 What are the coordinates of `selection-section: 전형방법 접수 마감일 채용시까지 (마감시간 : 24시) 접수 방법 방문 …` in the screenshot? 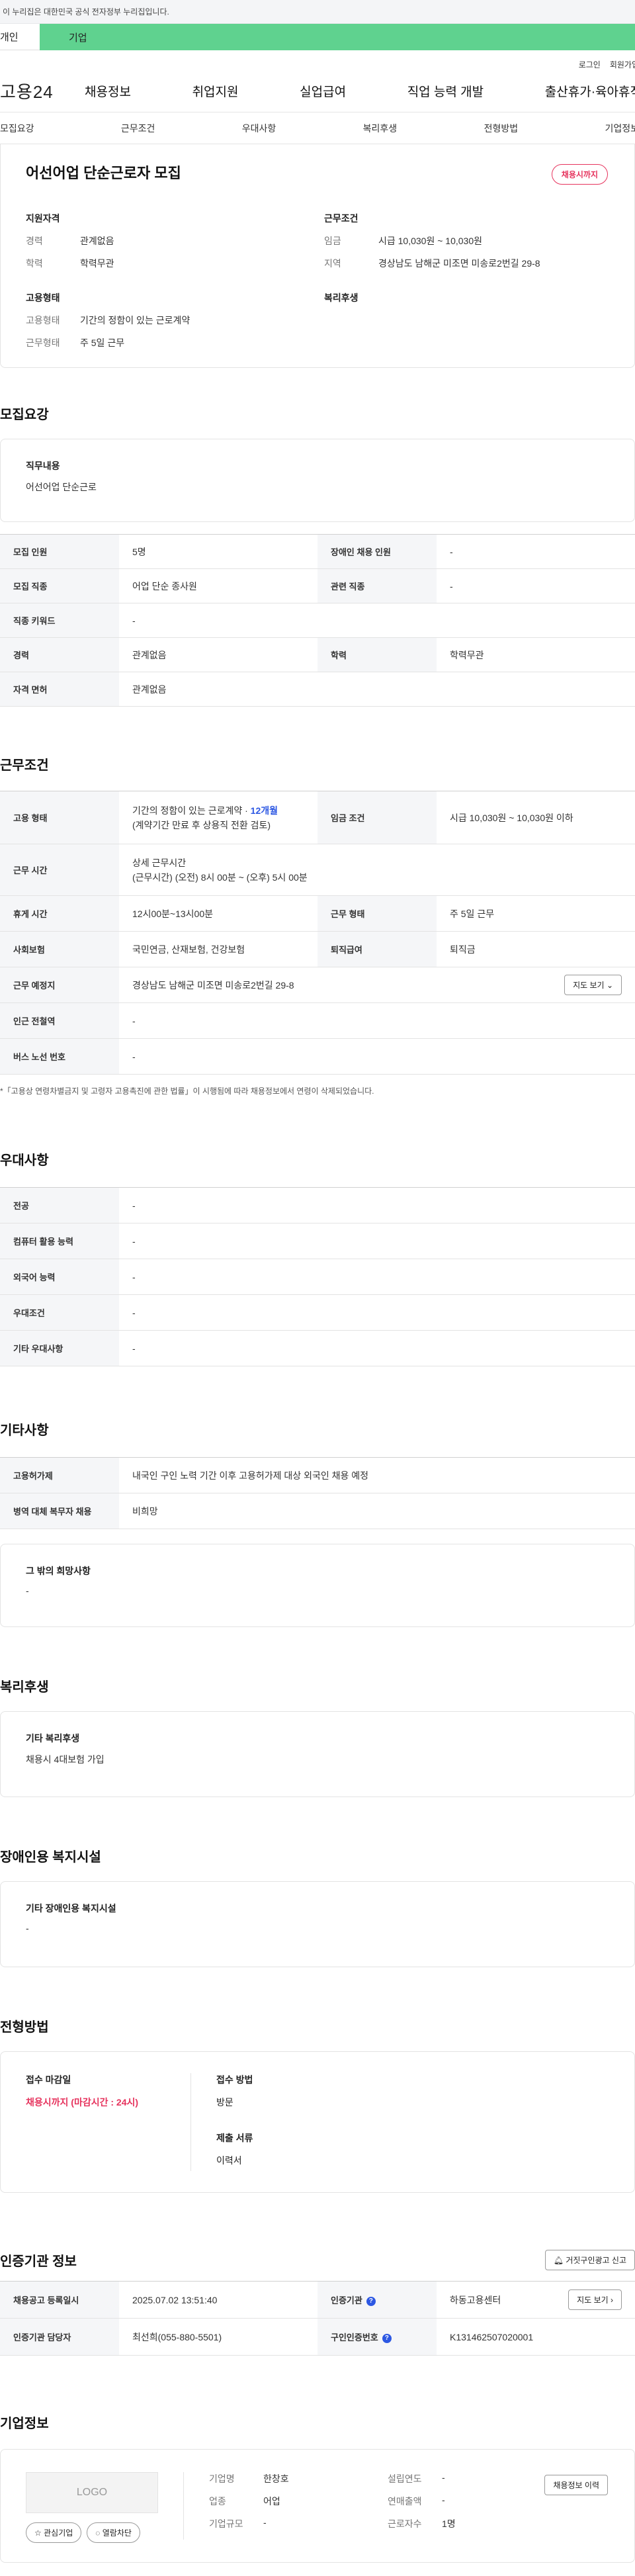 It's located at (317, 2104).